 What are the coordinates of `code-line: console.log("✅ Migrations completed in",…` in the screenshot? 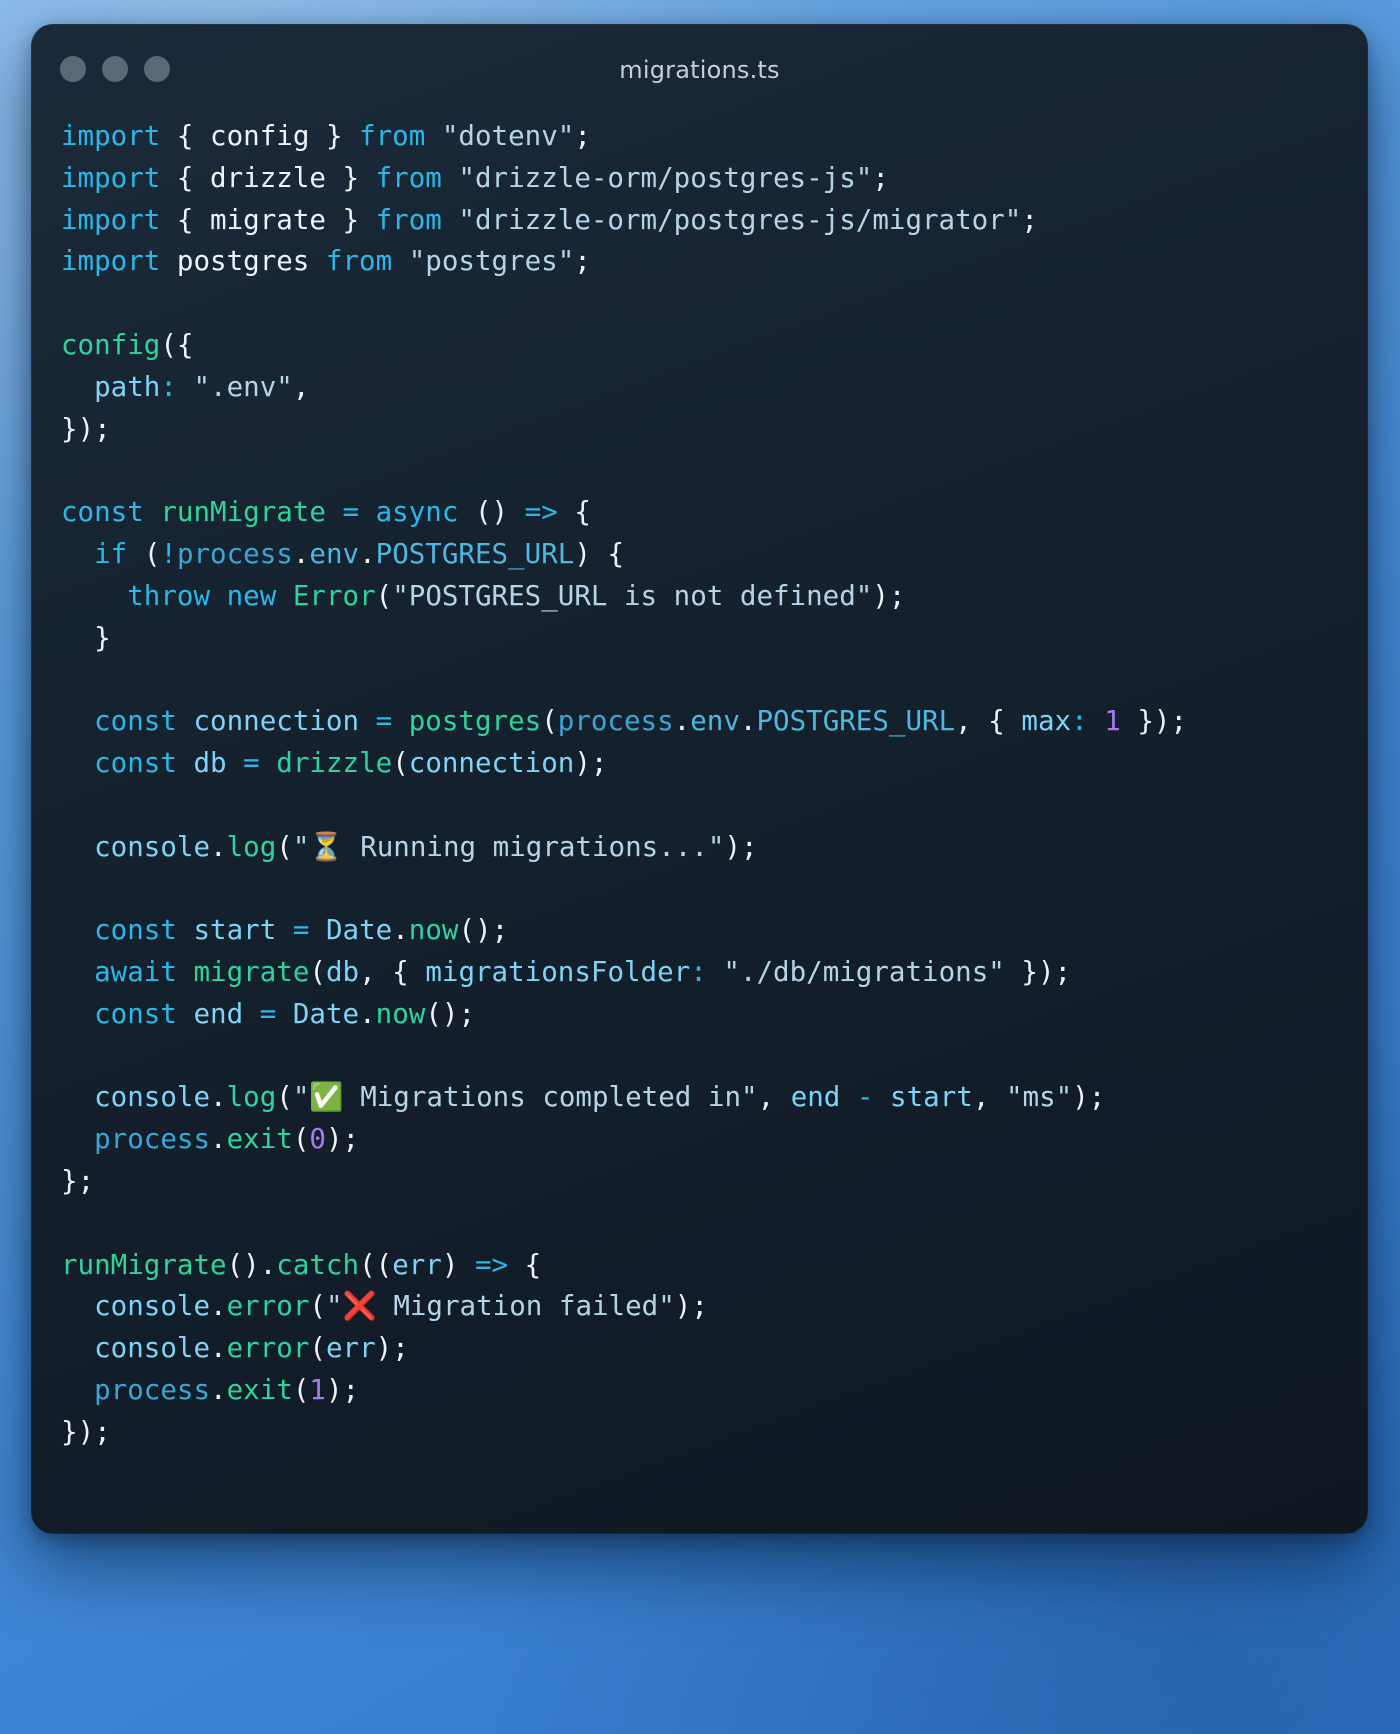 It's located at (600, 1097).